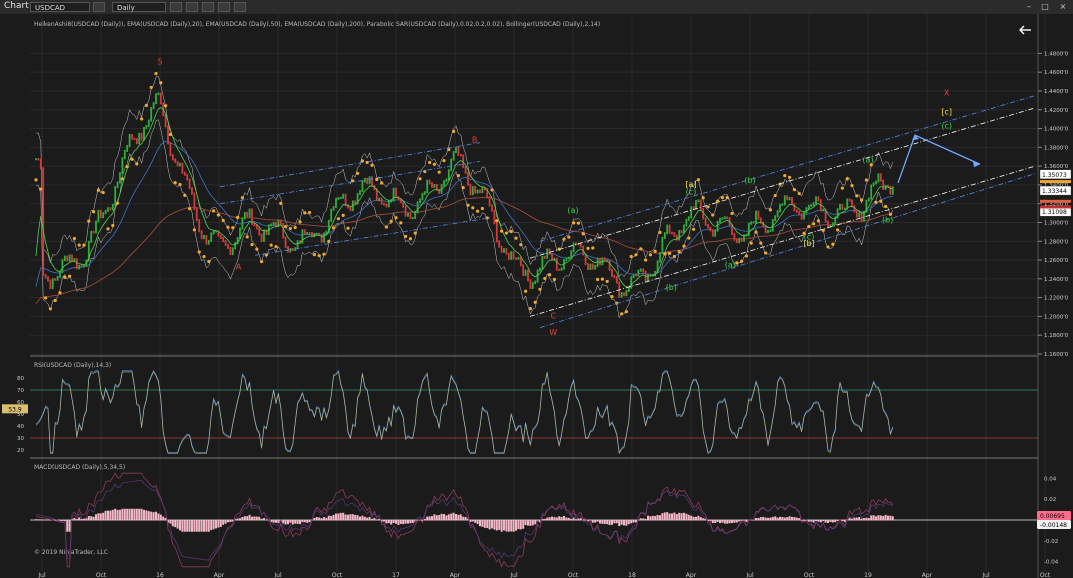 The height and width of the screenshot is (578, 1073). Describe the element at coordinates (99, 7) in the screenshot. I see `instrument-search-button` at that location.